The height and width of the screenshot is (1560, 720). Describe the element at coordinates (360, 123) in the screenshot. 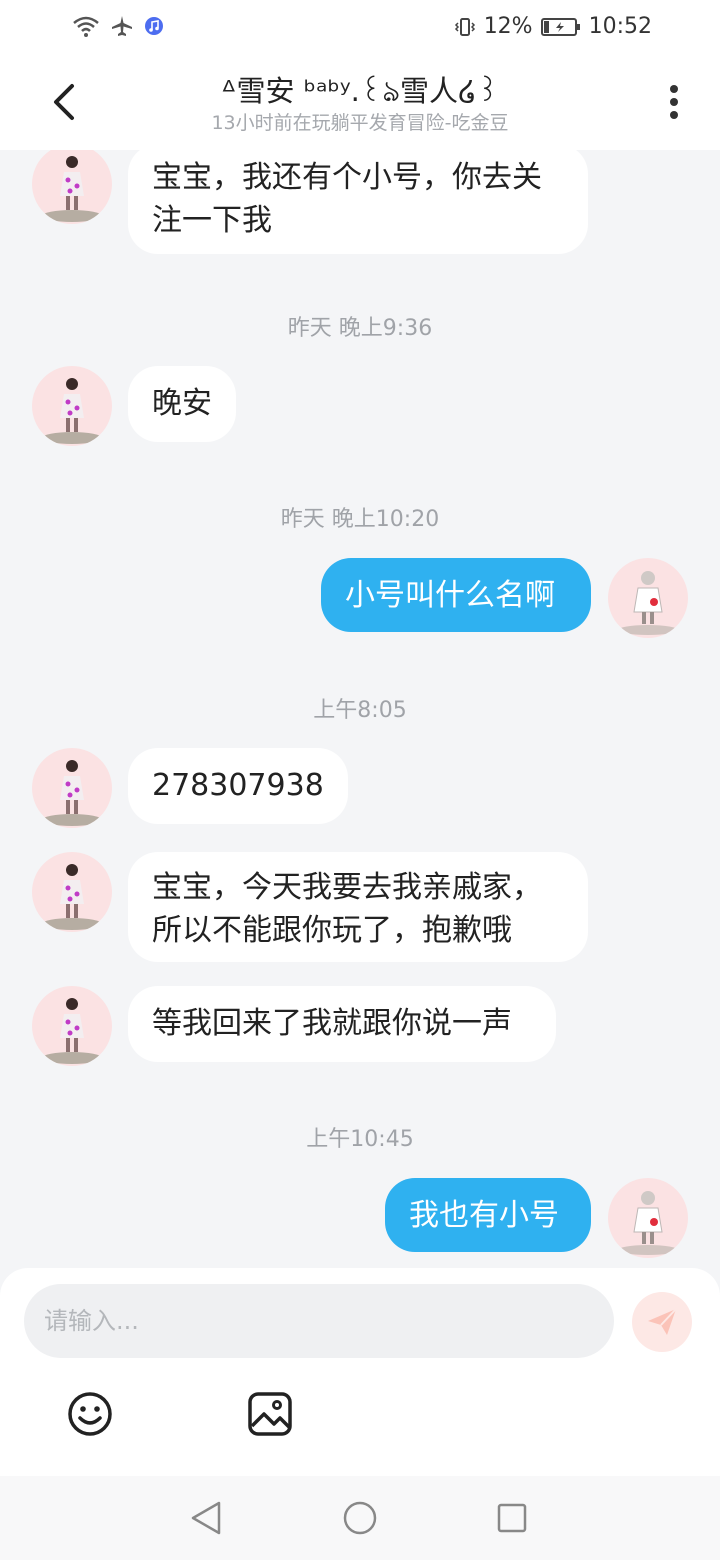

I see `contact-activity: 13小时前在玩躺平发育冒险-吃金豆` at that location.